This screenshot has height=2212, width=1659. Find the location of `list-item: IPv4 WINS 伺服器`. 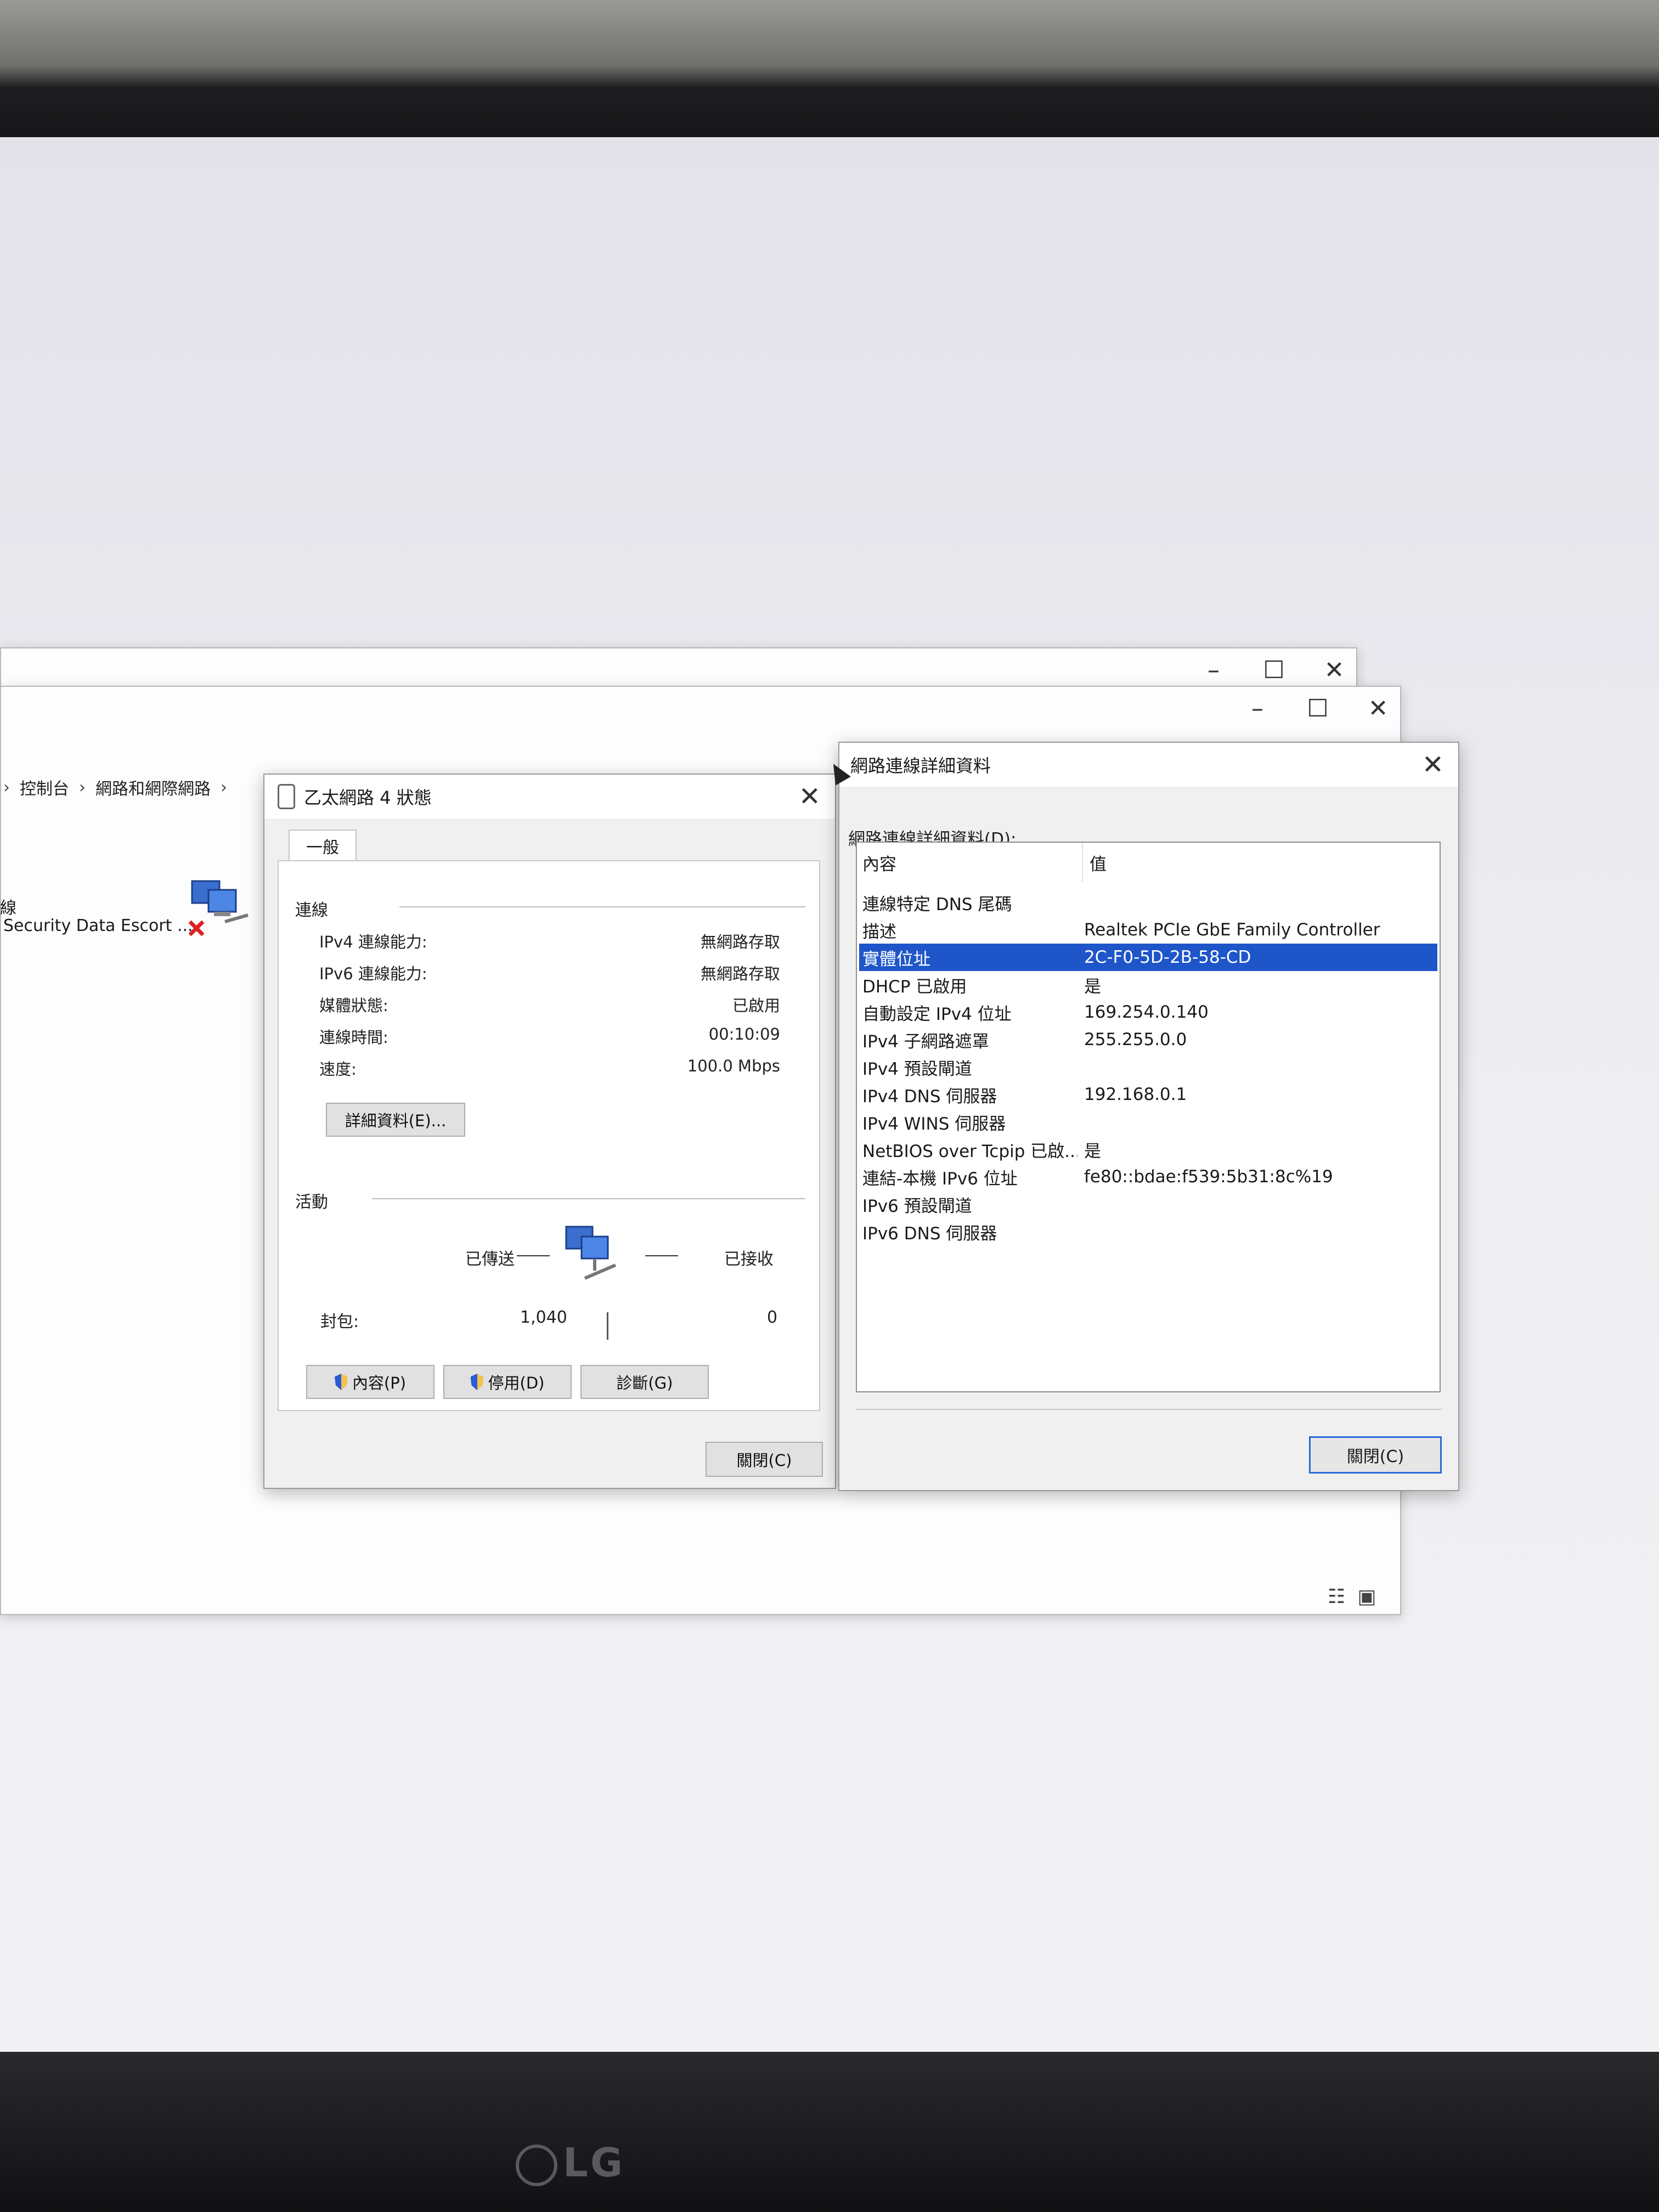

list-item: IPv4 WINS 伺服器 is located at coordinates (1148, 1122).